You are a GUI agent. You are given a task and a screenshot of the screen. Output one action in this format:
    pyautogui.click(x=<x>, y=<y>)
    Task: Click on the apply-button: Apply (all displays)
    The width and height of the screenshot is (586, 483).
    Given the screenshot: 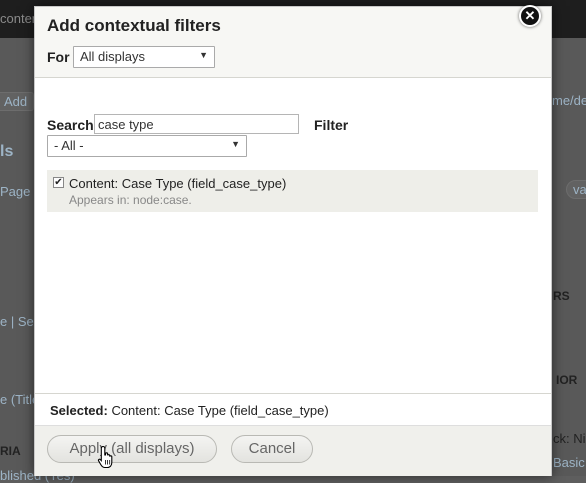 What is the action you would take?
    pyautogui.click(x=132, y=449)
    